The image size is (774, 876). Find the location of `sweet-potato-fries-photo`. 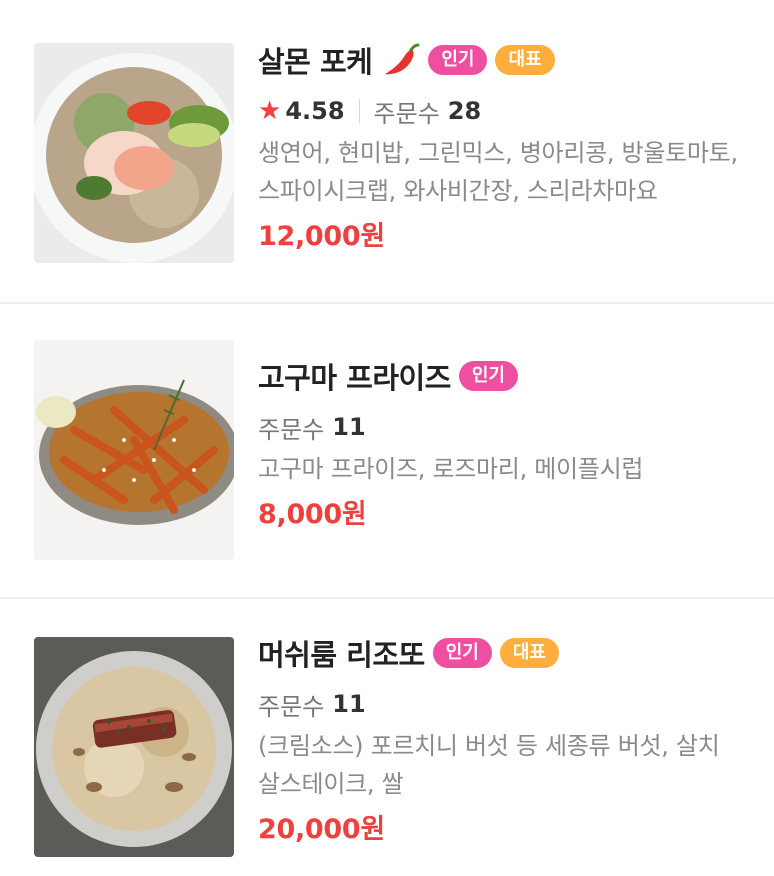

sweet-potato-fries-photo is located at coordinates (134, 450).